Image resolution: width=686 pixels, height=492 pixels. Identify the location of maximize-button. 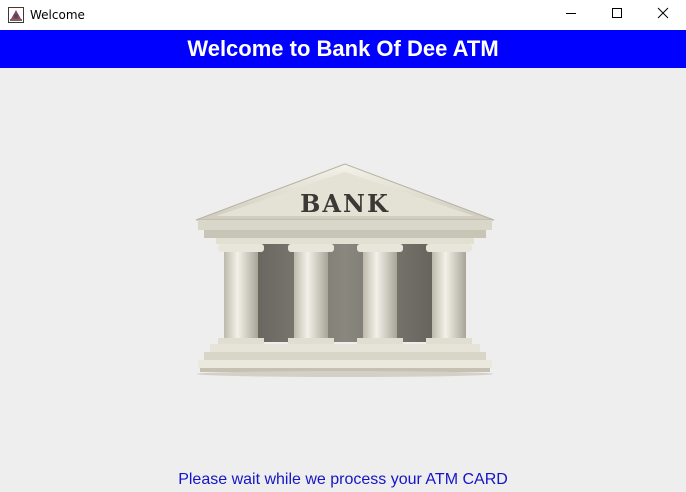
(617, 15).